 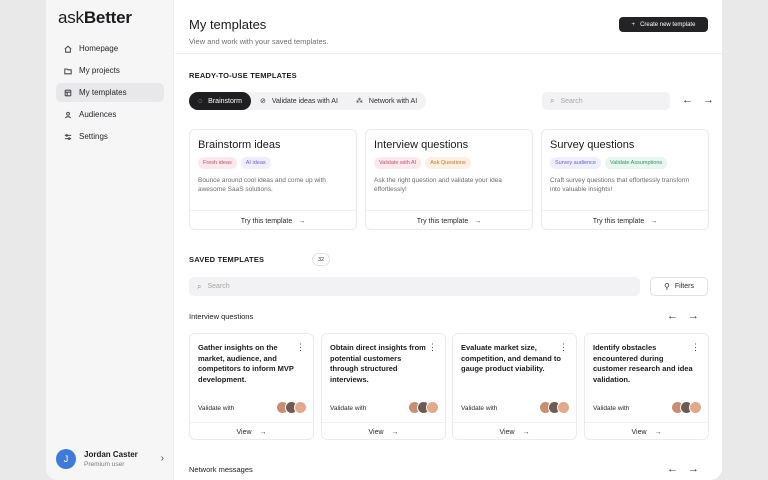 I want to click on brand-better: Better, so click(x=107, y=17).